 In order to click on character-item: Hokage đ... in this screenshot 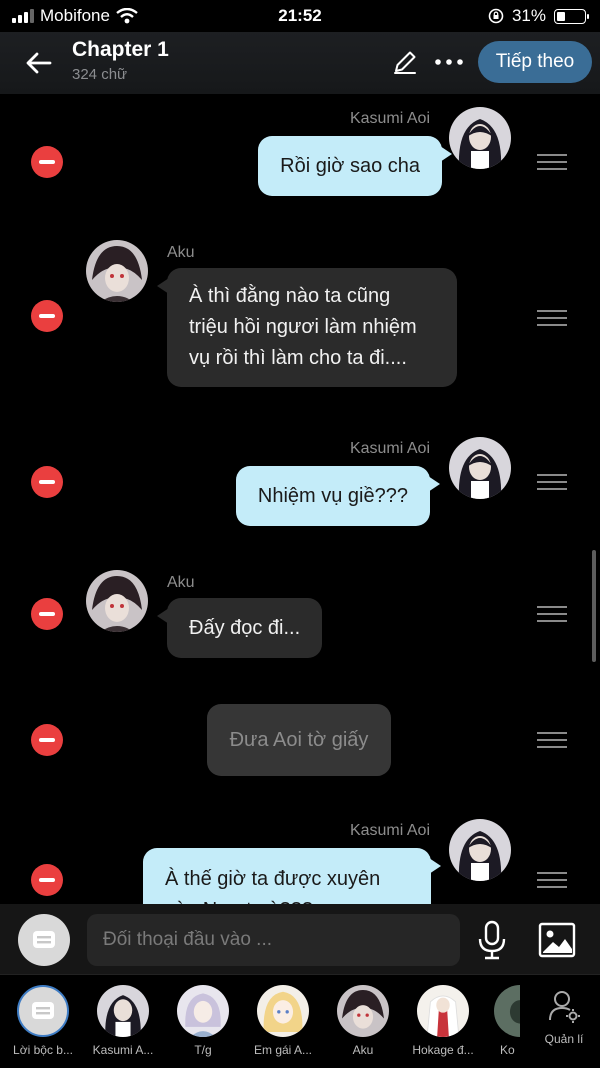, I will do `click(443, 1021)`.